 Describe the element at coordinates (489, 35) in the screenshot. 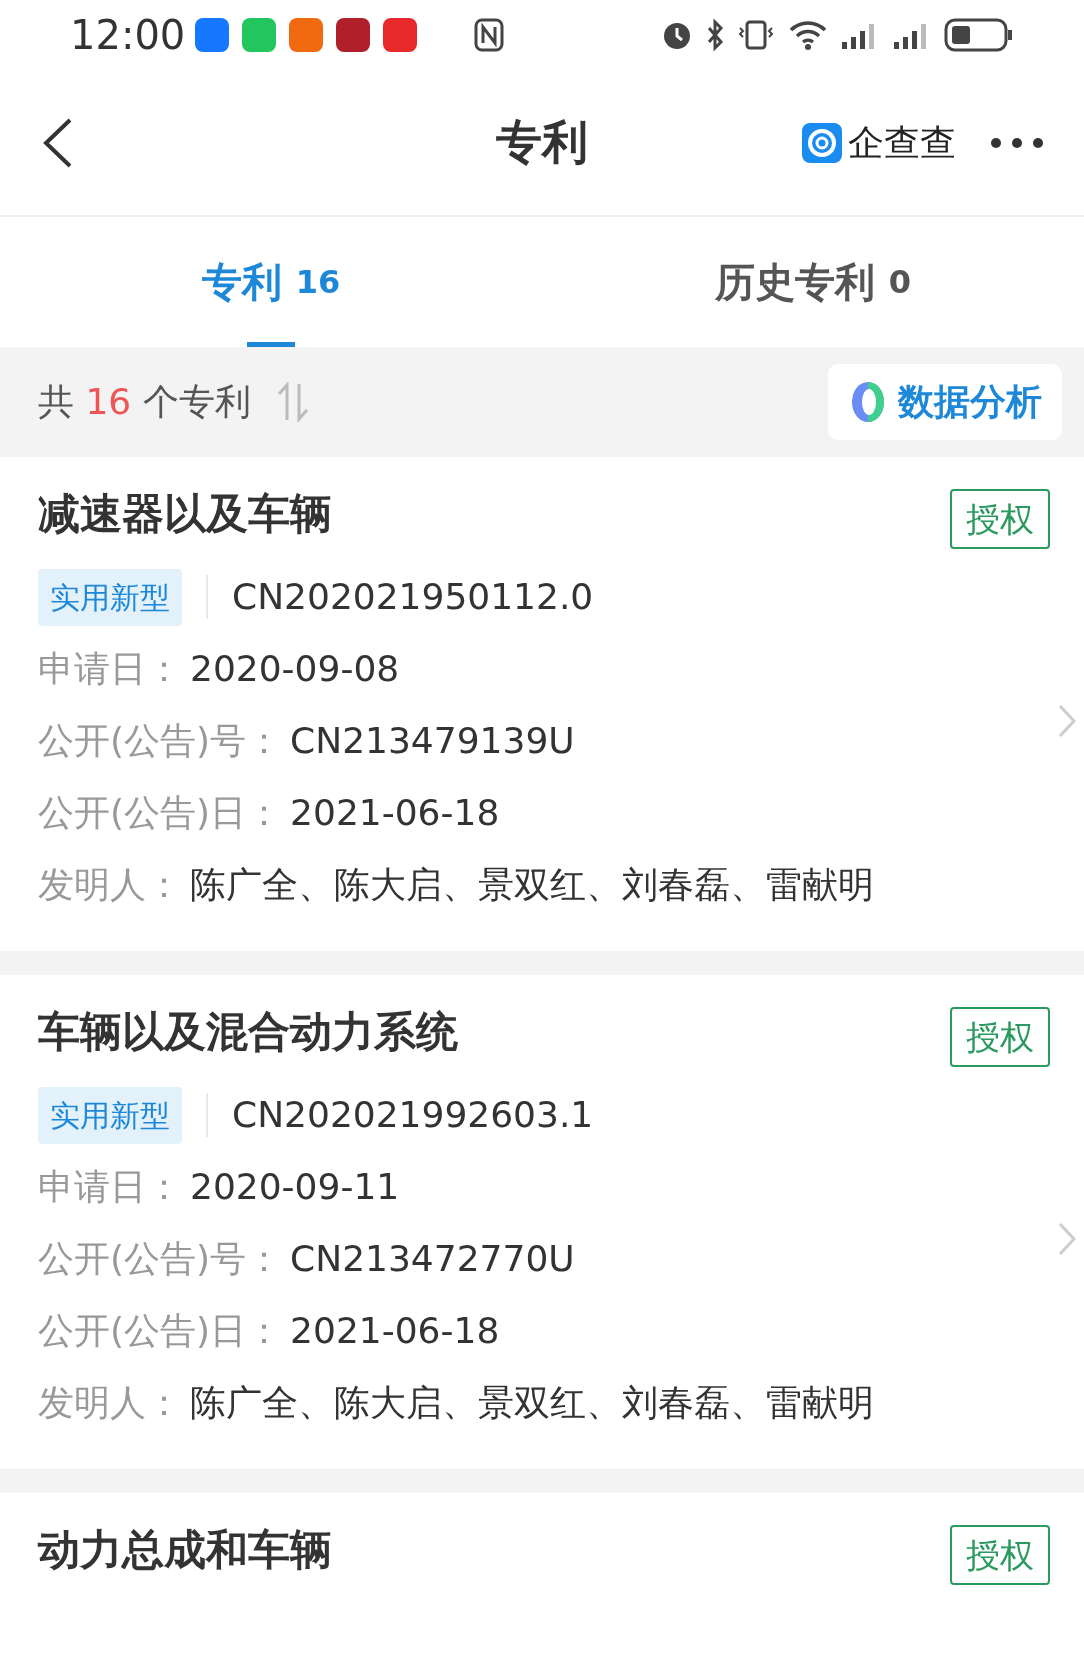

I see `nfc-icon` at that location.